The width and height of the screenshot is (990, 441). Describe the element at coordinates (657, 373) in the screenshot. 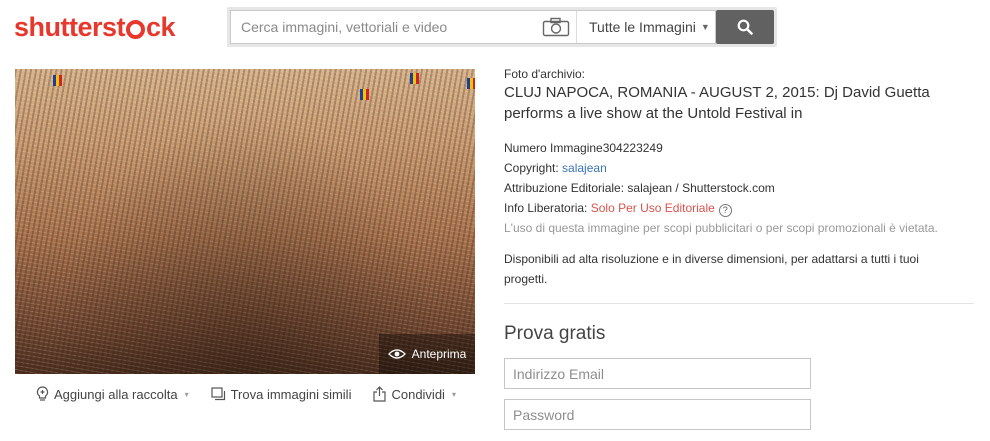

I see `email-field` at that location.